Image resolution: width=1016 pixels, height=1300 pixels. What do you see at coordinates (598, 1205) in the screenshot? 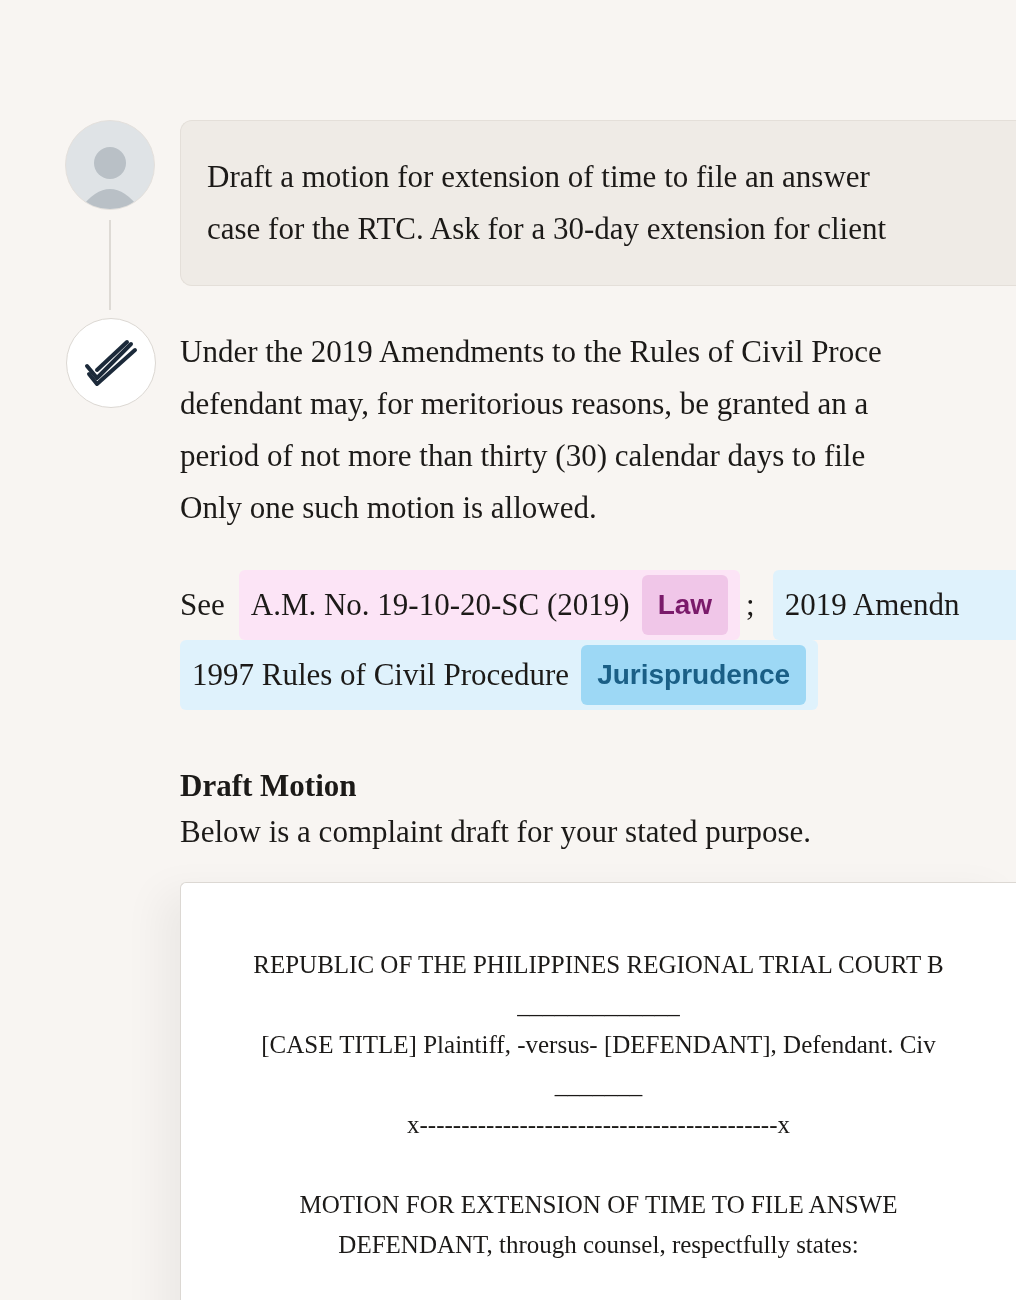
I see `document-title: MOTION FOR EXTENSION OF TIME TO FILE ANSWE` at bounding box center [598, 1205].